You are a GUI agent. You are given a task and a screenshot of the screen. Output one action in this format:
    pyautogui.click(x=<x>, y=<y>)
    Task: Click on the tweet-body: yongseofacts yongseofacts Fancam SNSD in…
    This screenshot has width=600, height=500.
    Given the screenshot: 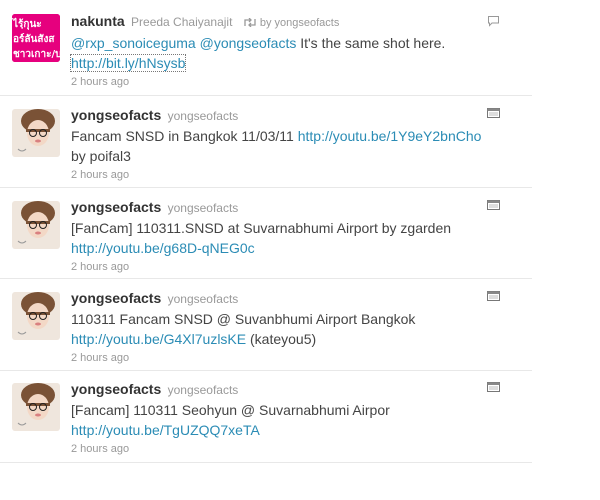 What is the action you would take?
    pyautogui.click(x=291, y=145)
    